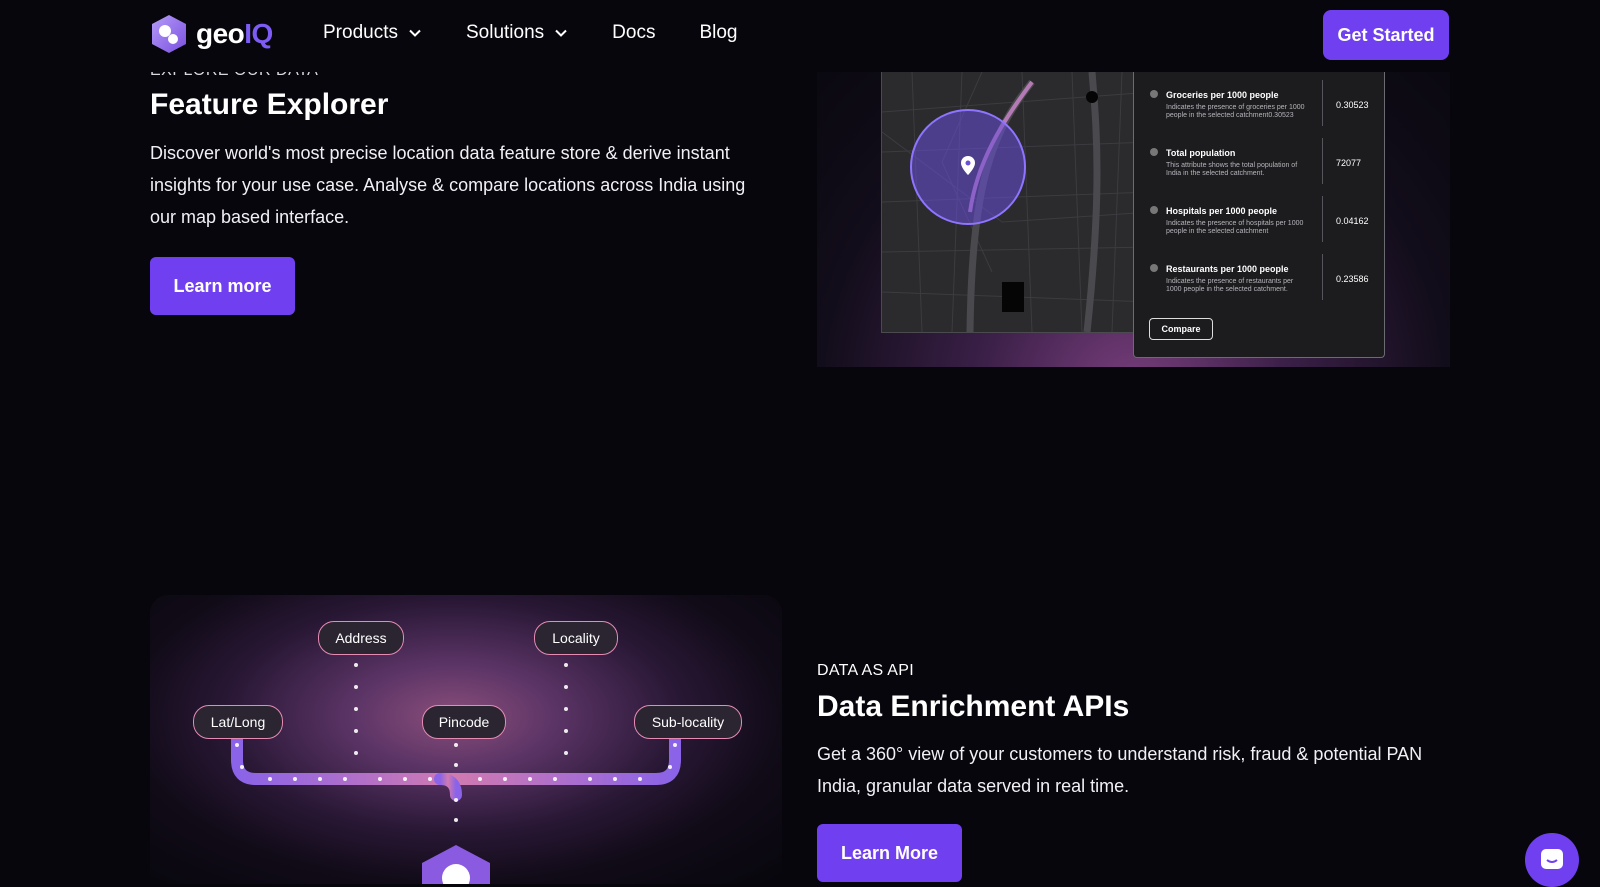  Describe the element at coordinates (361, 638) in the screenshot. I see `pill-address: Address` at that location.